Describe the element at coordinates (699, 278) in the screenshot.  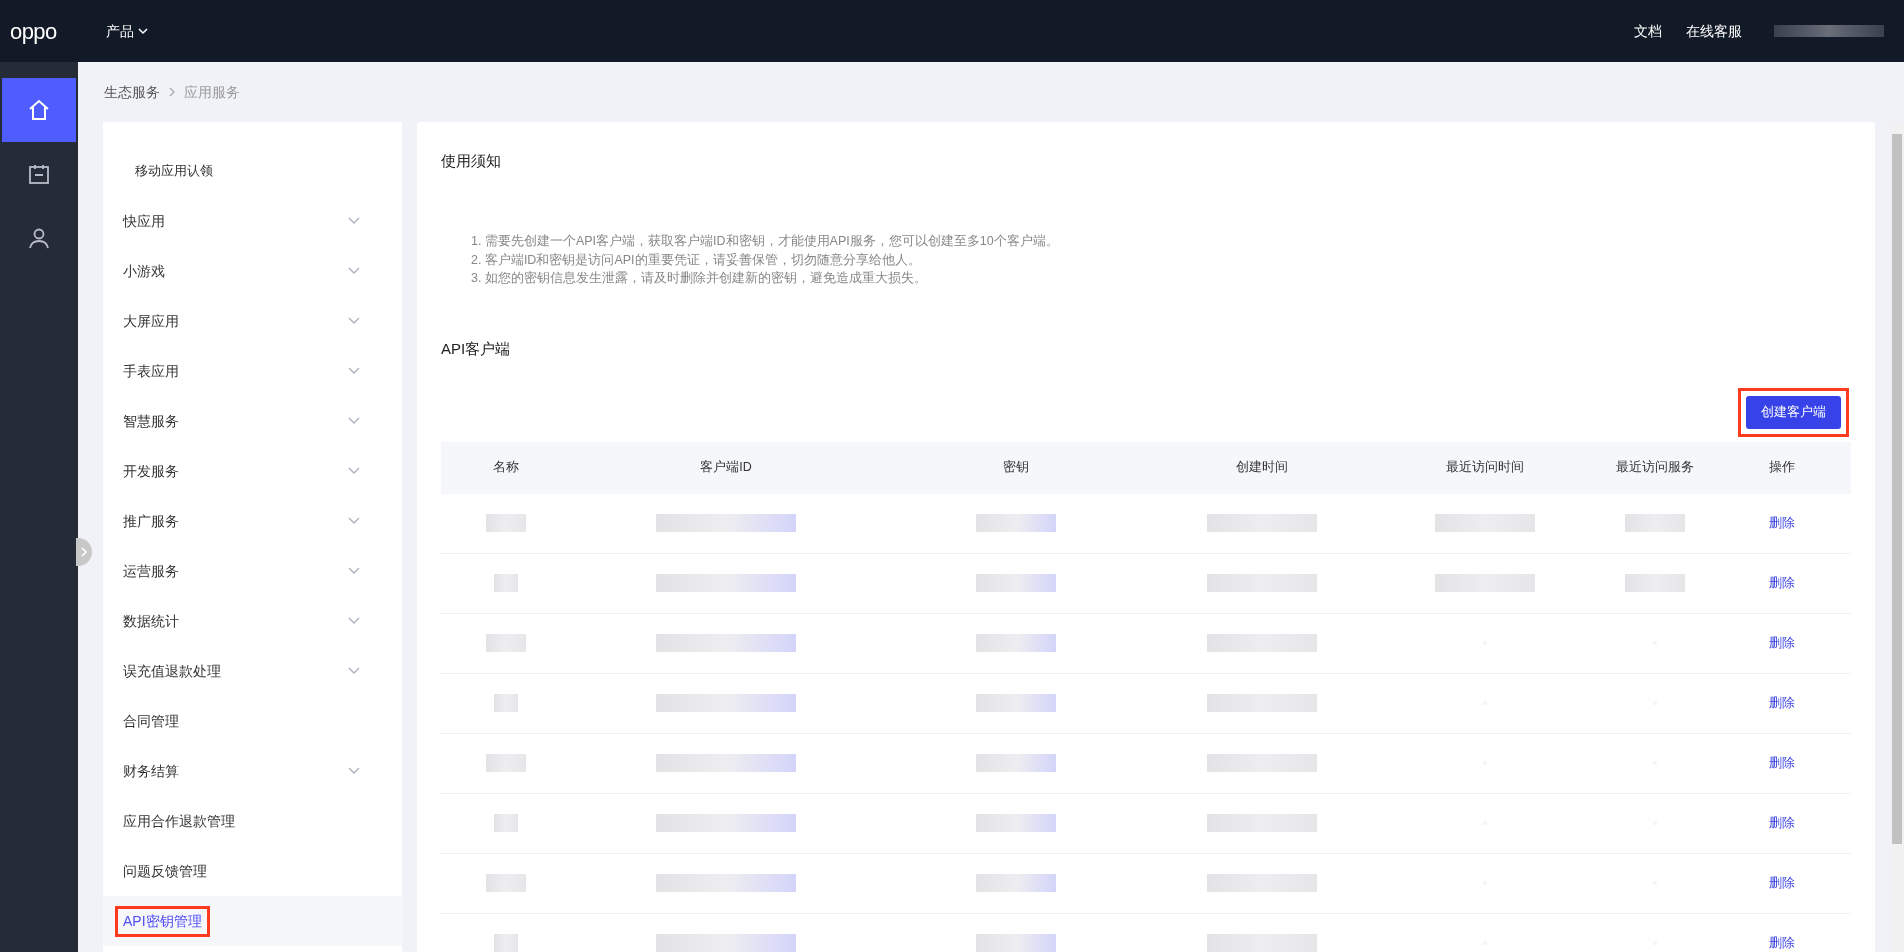
I see `notice-text: 3. 如您的密钥信息发生泄露，请及时删除并创建新的密钥，避免造成重大损失。` at that location.